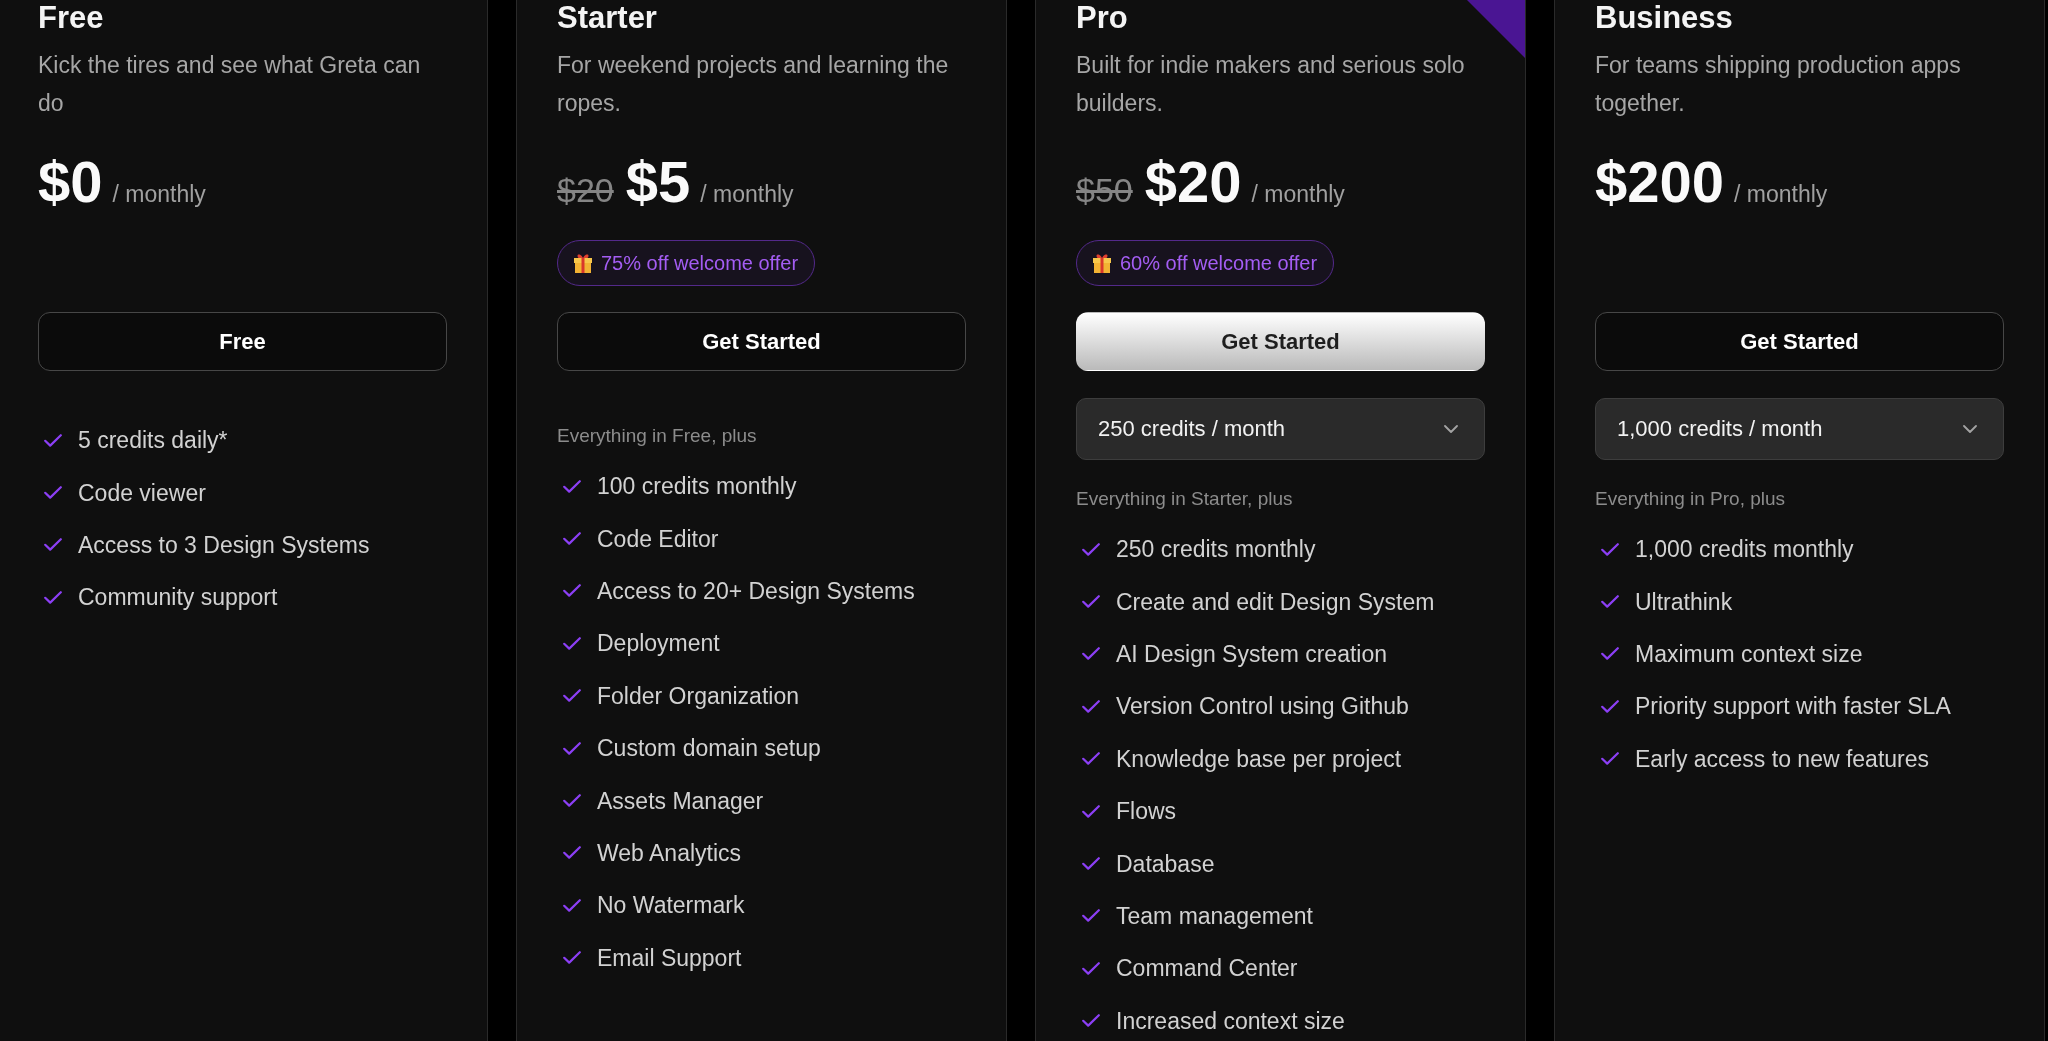 Image resolution: width=2048 pixels, height=1041 pixels. I want to click on feature-text: Web Analytics, so click(669, 852).